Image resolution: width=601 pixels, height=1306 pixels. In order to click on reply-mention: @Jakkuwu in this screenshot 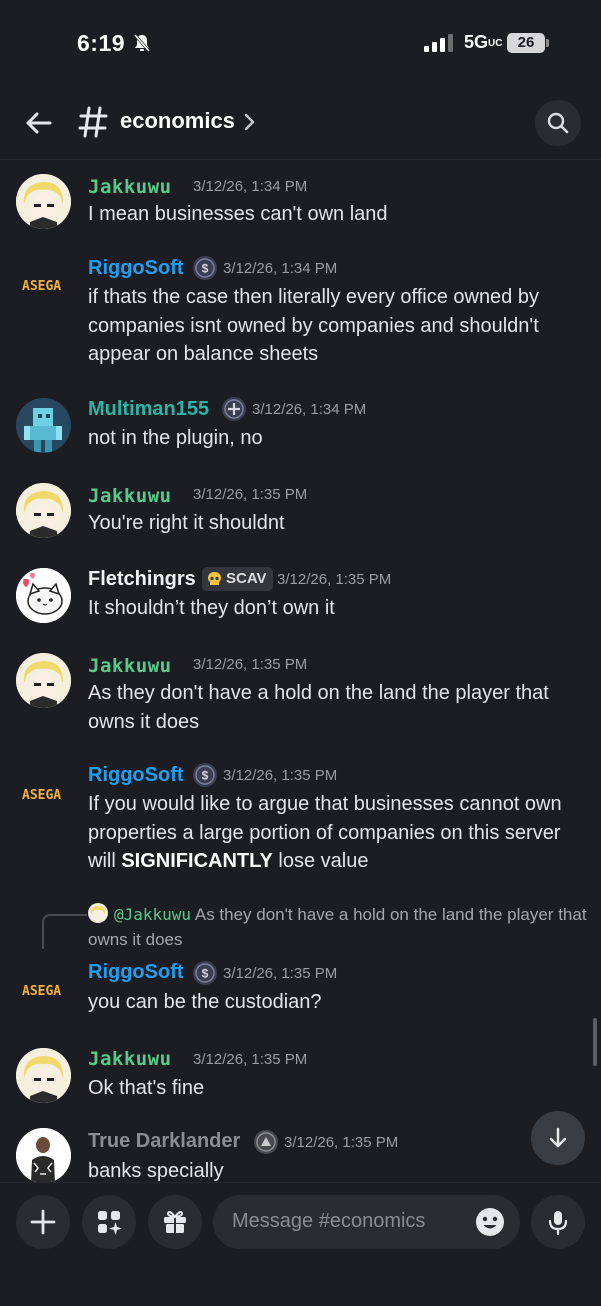, I will do `click(152, 914)`.